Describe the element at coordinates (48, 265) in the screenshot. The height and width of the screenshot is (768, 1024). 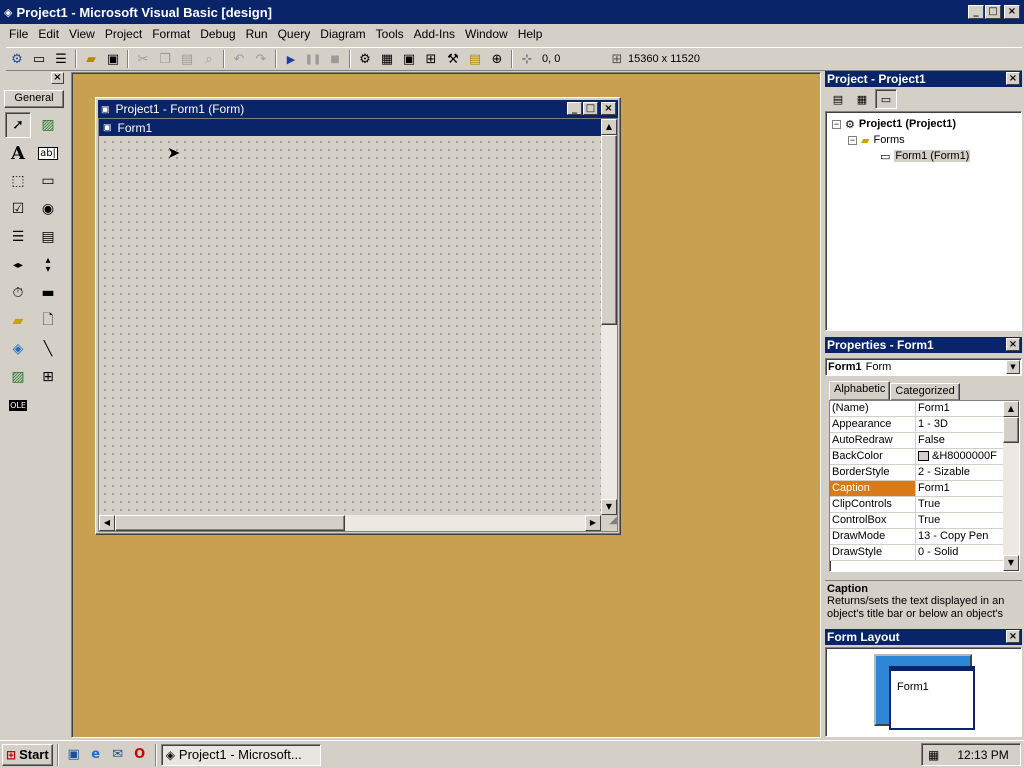
I see `vscrollbar-icon: ▴ ▾` at that location.